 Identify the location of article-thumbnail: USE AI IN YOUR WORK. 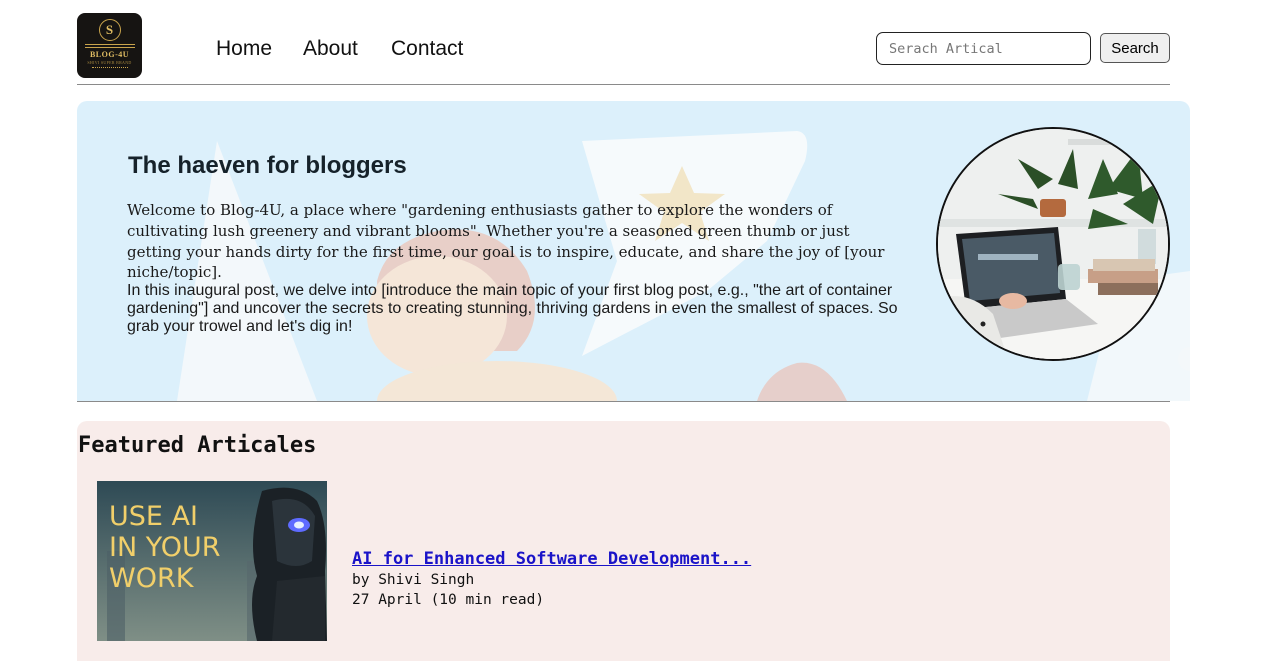
(212, 561).